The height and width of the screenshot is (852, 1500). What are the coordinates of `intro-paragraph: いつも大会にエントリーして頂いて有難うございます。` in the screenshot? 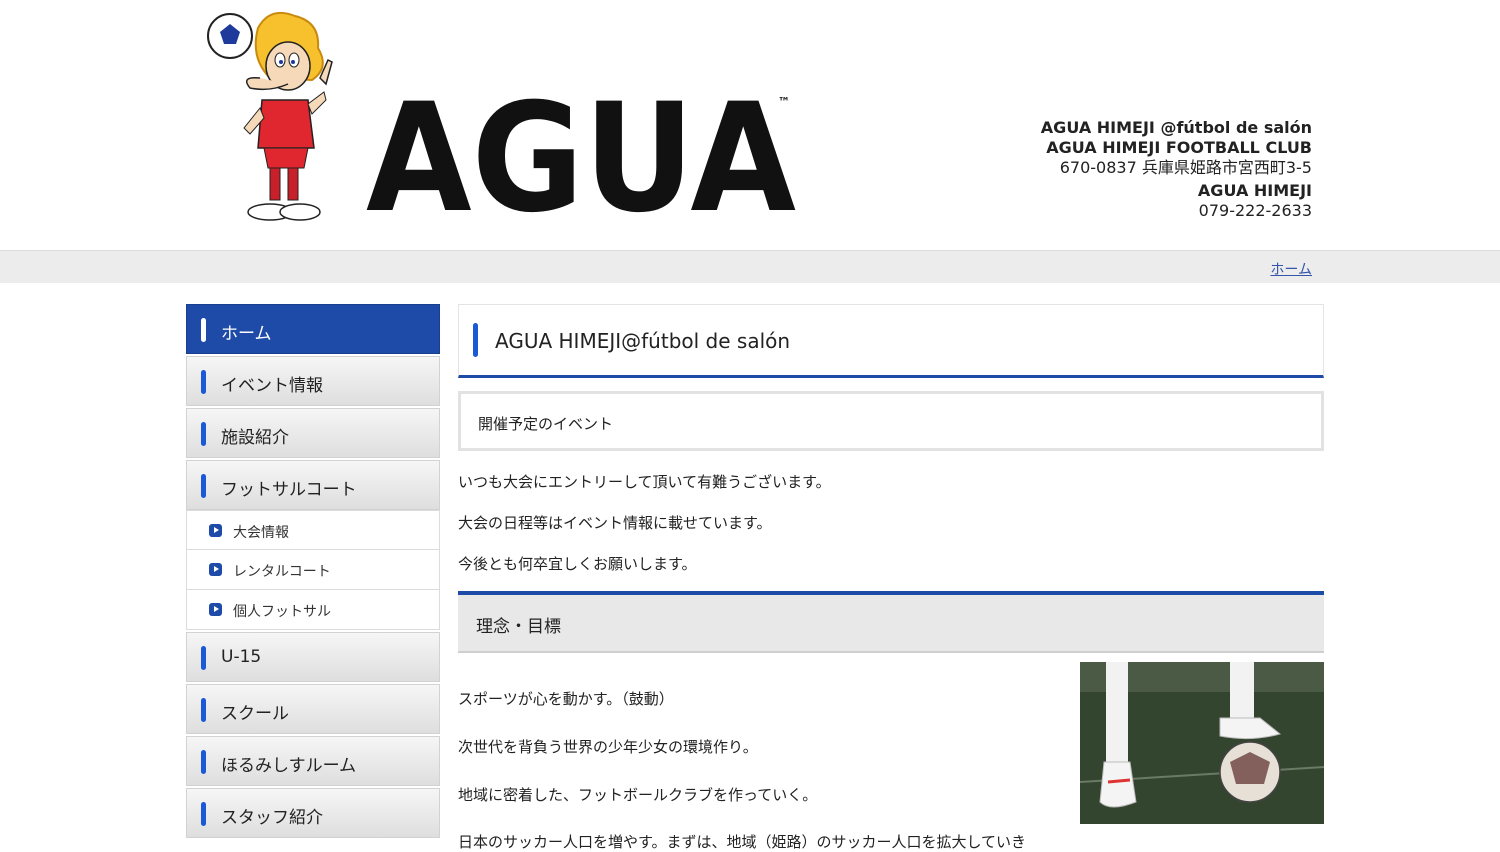 It's located at (644, 482).